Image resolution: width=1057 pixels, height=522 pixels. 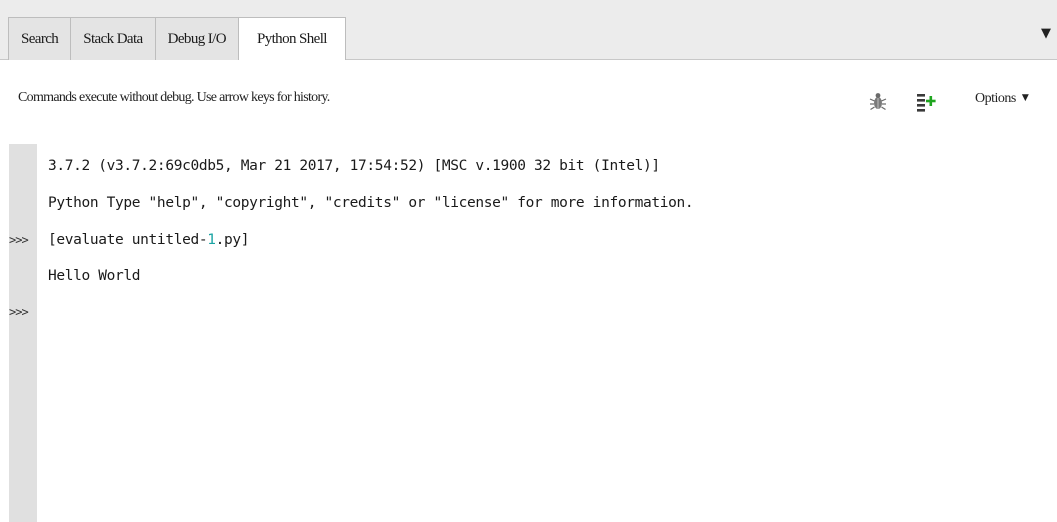 What do you see at coordinates (128, 240) in the screenshot?
I see `command-prefix: [evaluate untitled-` at bounding box center [128, 240].